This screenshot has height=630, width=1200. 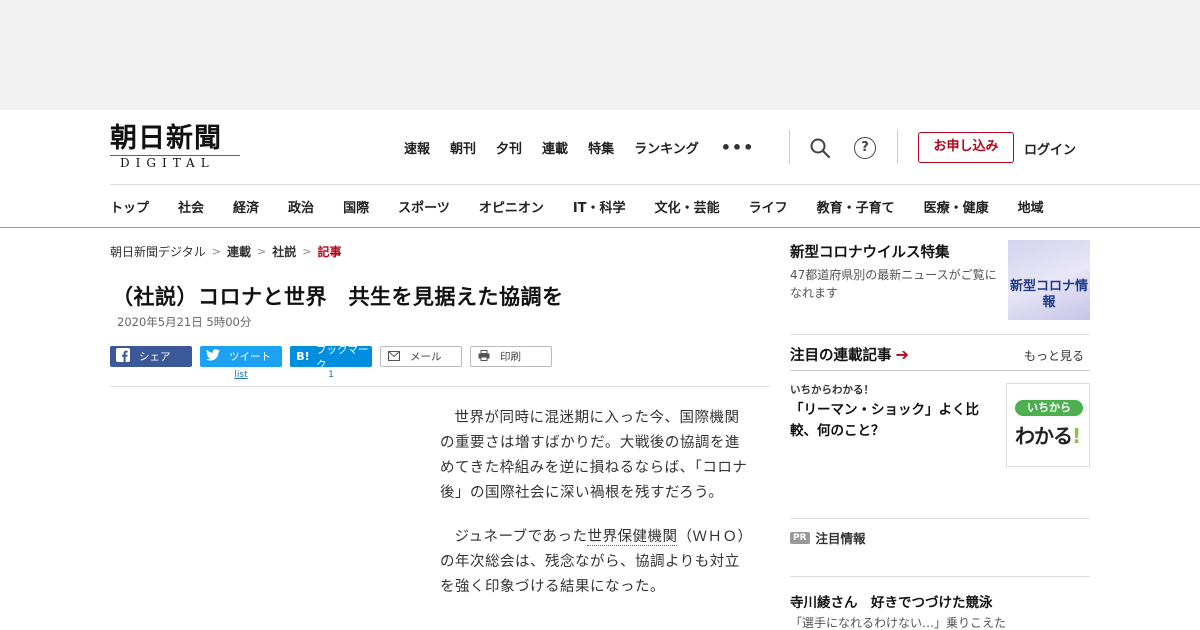 What do you see at coordinates (342, 357) in the screenshot?
I see `hatena-bookmark-label: ブックマーク` at bounding box center [342, 357].